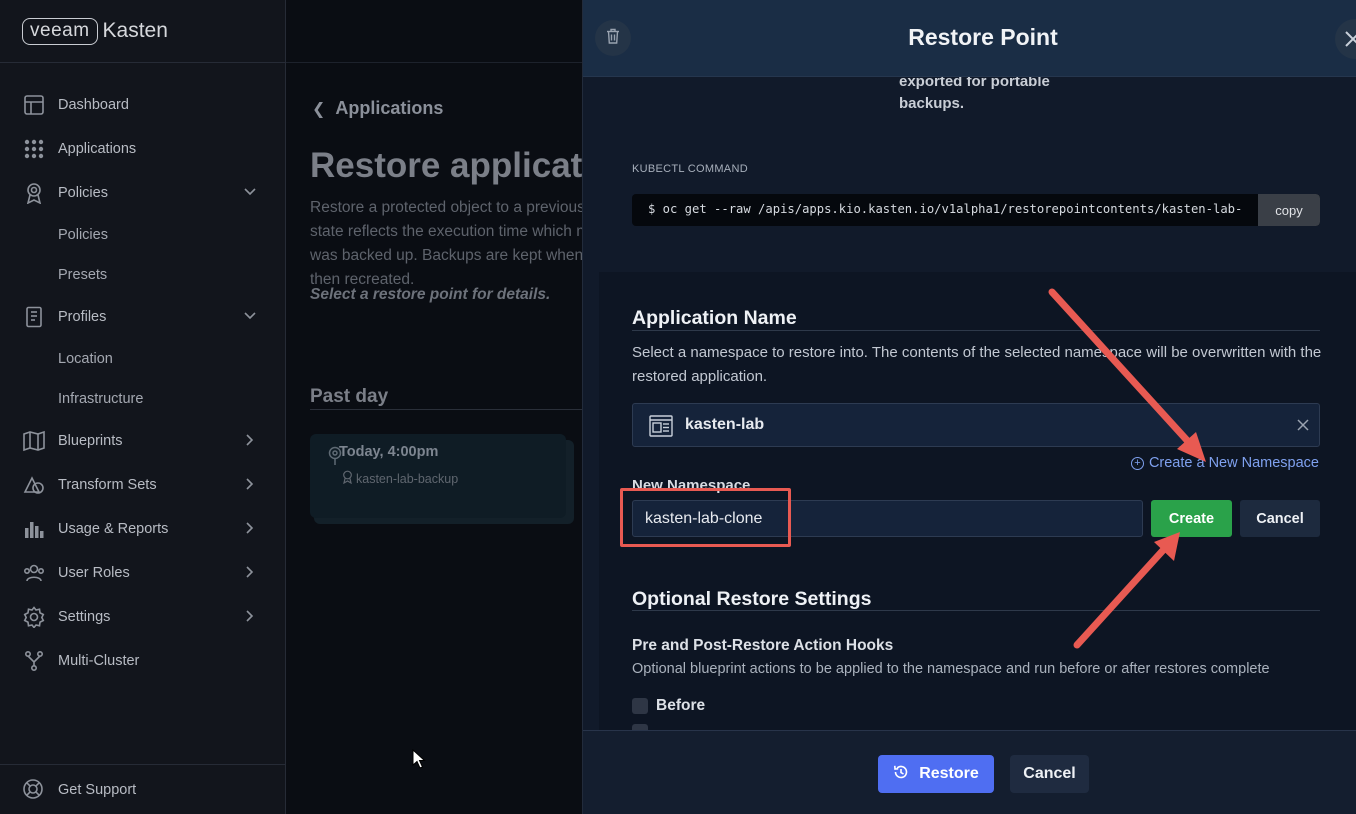 This screenshot has width=1356, height=814. I want to click on selected-namespace: kasten-lab, so click(725, 424).